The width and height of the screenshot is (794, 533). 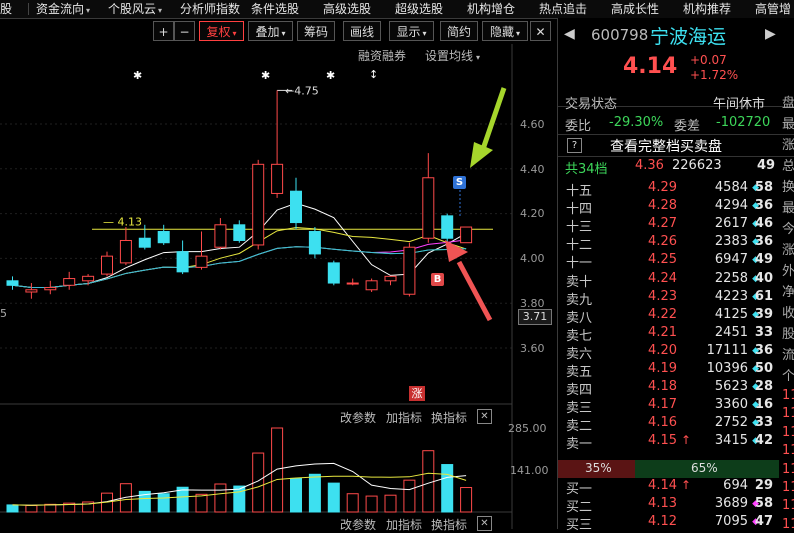 What do you see at coordinates (484, 416) in the screenshot?
I see `close-icon: ✕` at bounding box center [484, 416].